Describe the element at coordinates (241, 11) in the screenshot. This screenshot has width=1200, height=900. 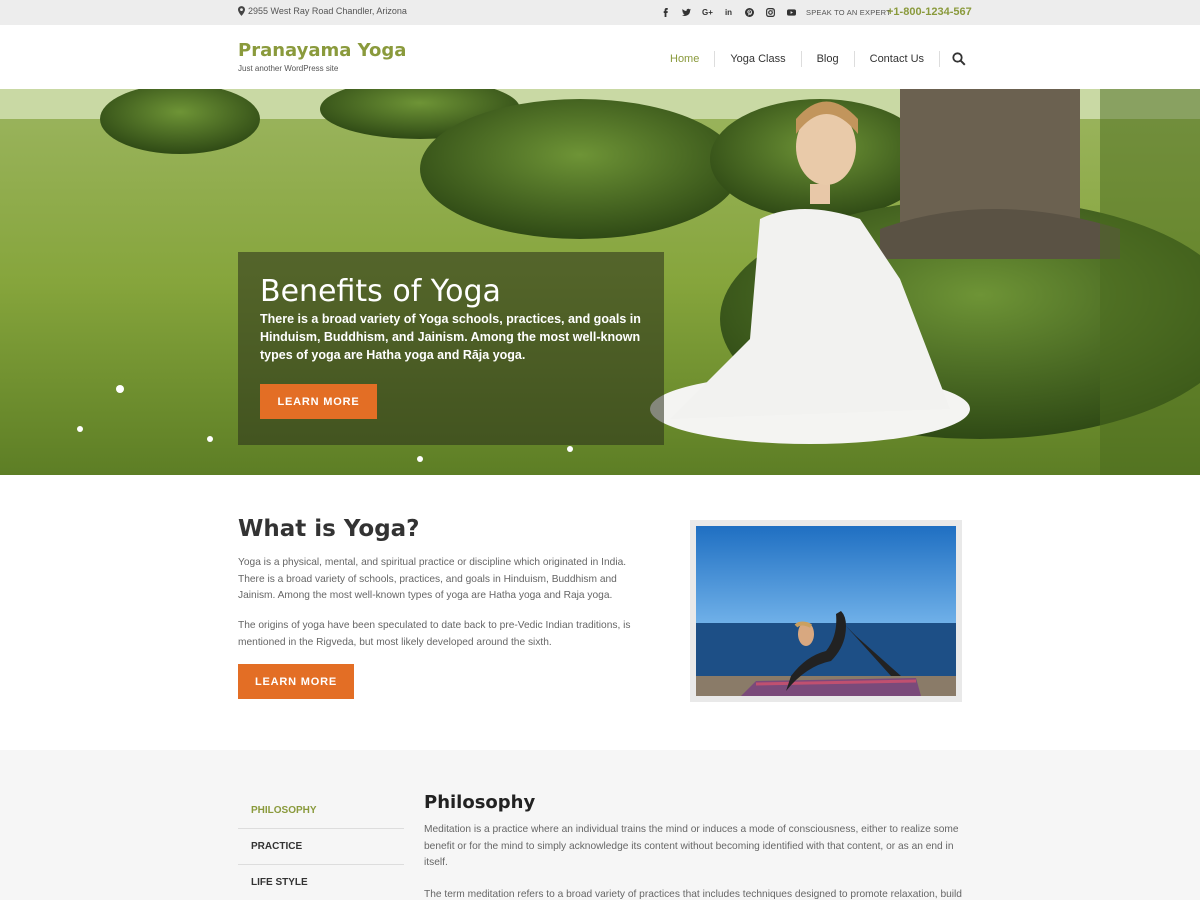
I see `location-pin-icon` at that location.